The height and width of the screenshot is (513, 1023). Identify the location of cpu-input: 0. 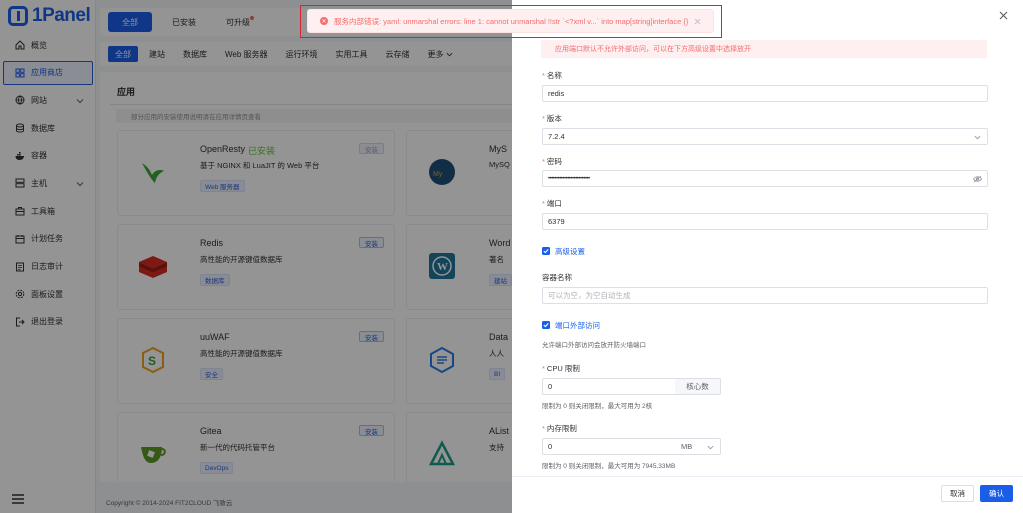
(609, 386).